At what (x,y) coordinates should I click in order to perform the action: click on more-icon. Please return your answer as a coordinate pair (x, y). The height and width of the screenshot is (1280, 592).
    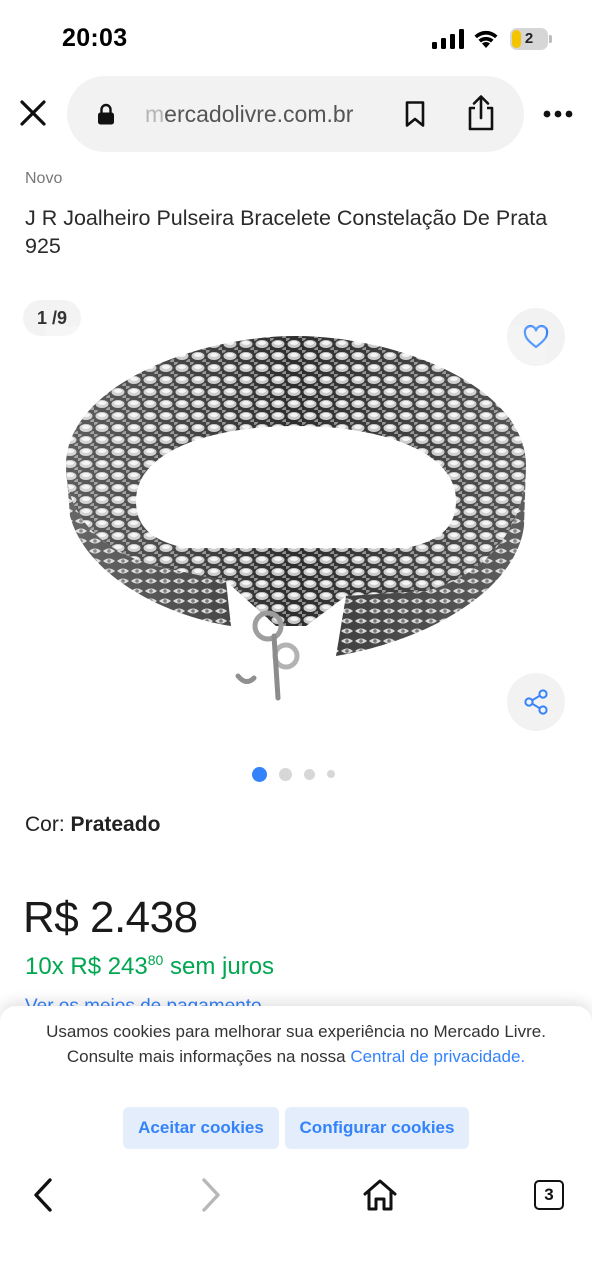
    Looking at the image, I should click on (558, 114).